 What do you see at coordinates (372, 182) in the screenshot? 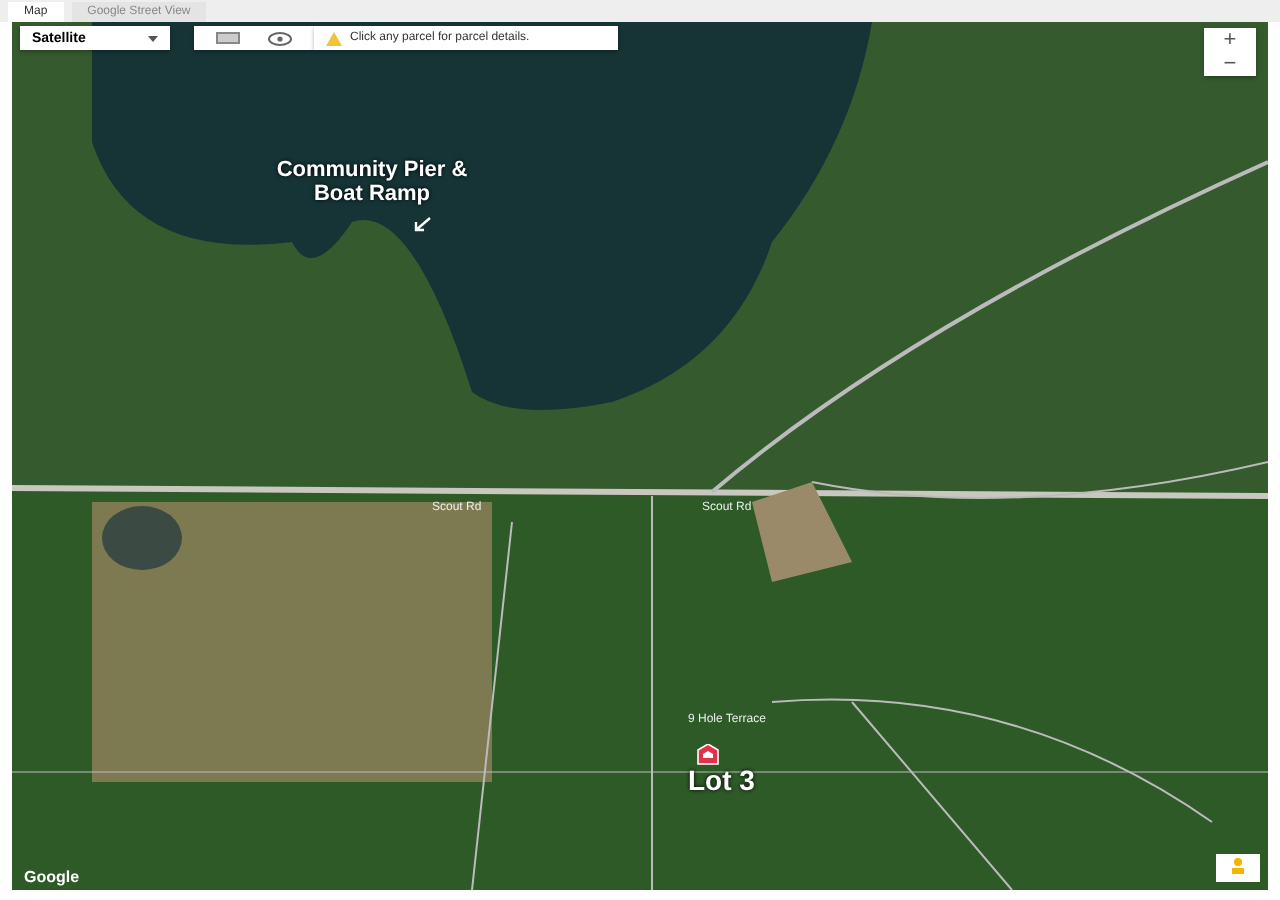
I see `callout-label: Community Pier & Boat Ramp` at bounding box center [372, 182].